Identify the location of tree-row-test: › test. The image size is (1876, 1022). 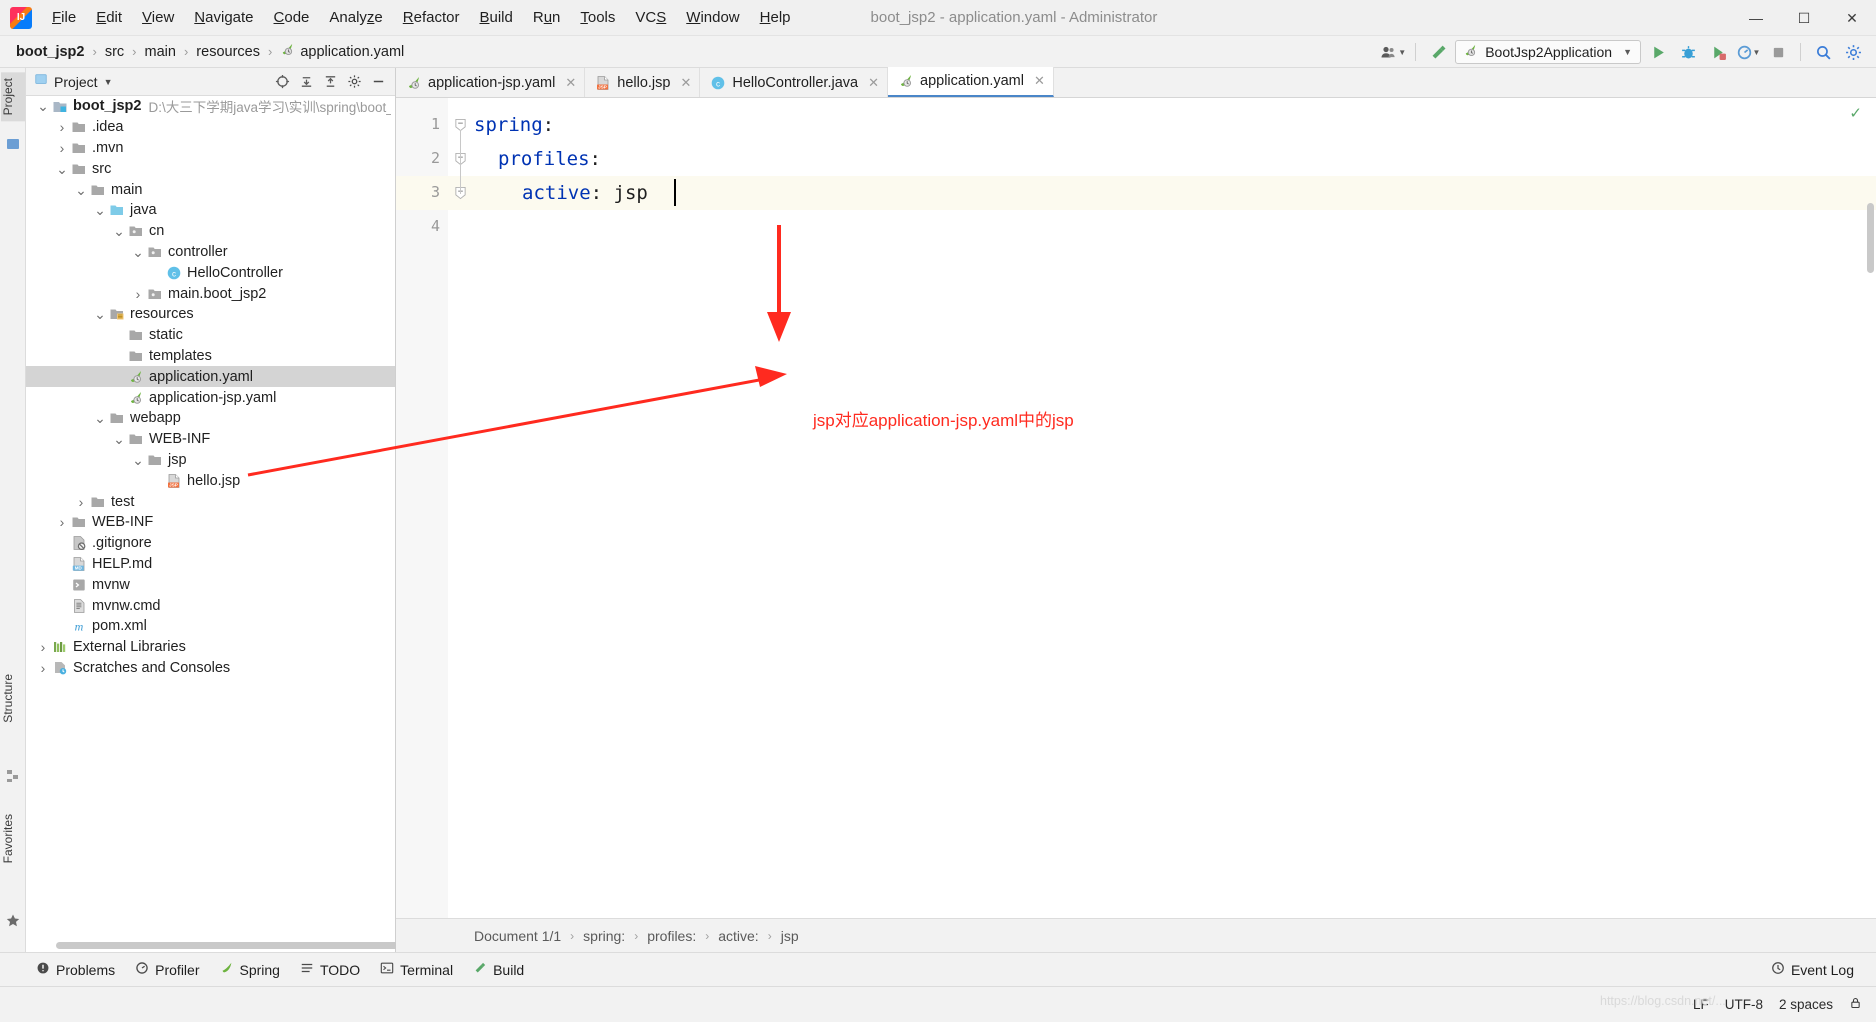
(210, 501).